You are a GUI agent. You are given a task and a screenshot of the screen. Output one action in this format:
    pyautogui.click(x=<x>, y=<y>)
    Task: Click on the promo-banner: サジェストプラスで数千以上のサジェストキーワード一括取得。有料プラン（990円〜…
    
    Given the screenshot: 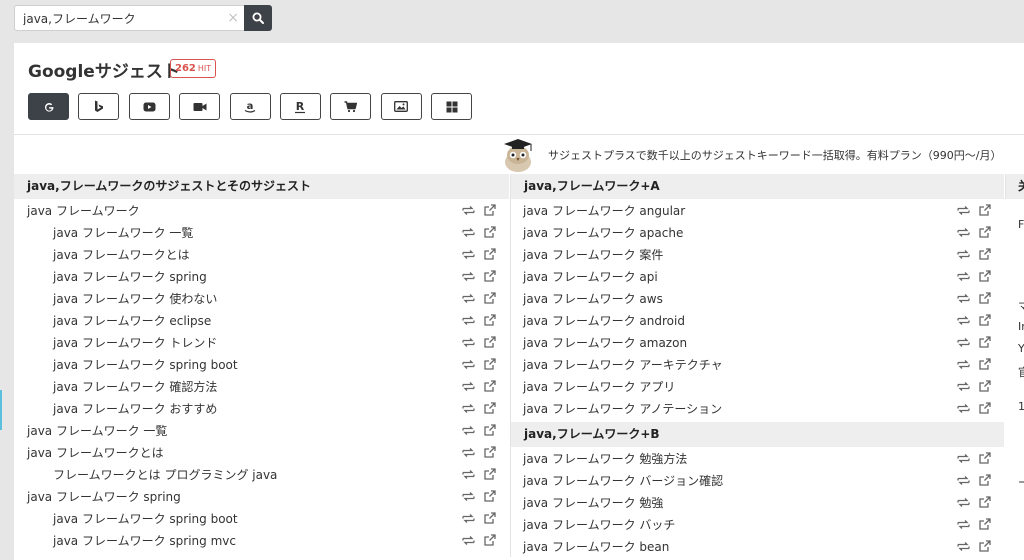 What is the action you would take?
    pyautogui.click(x=750, y=155)
    